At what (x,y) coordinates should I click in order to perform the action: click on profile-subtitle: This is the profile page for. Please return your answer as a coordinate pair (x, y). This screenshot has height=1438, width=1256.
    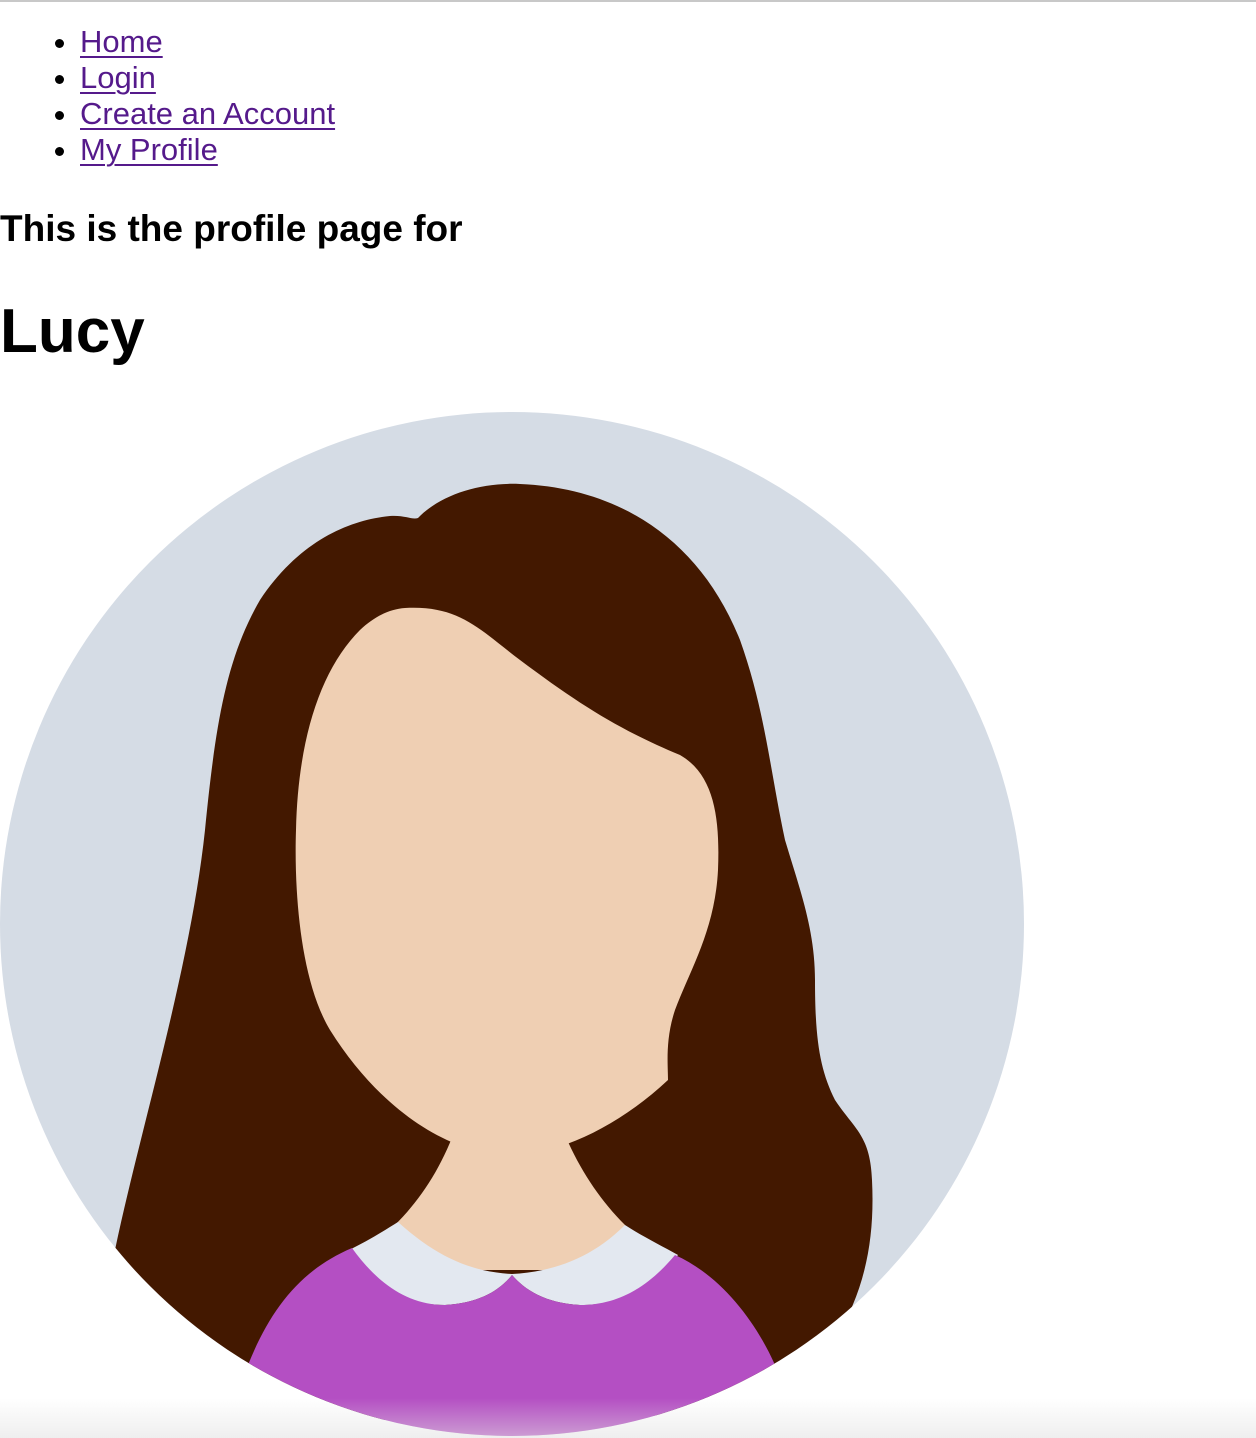
    Looking at the image, I should click on (231, 228).